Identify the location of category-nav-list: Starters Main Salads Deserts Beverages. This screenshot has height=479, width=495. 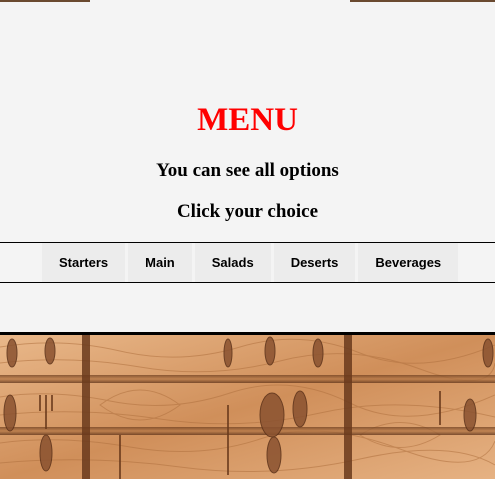
(250, 262).